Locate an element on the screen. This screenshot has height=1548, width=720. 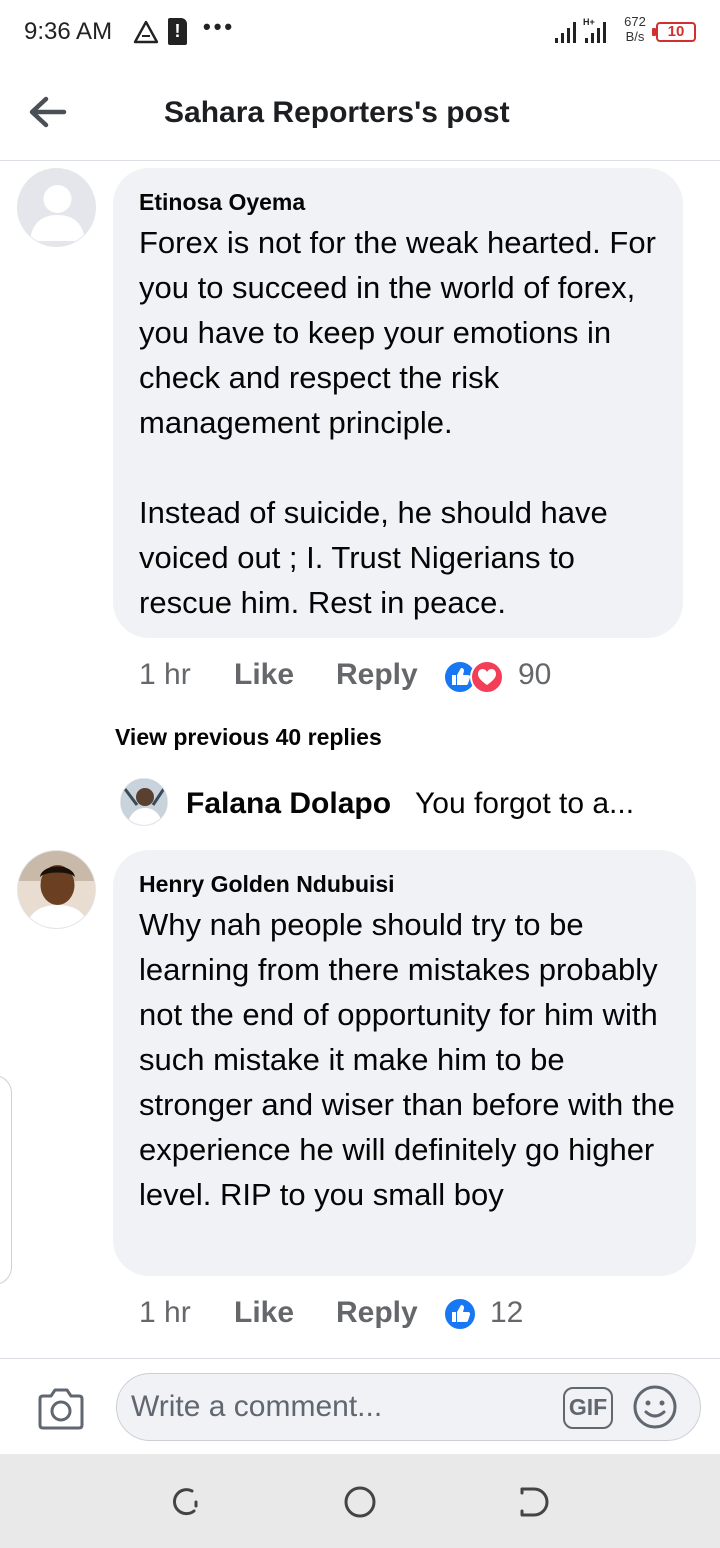
comment-input is located at coordinates (341, 1407).